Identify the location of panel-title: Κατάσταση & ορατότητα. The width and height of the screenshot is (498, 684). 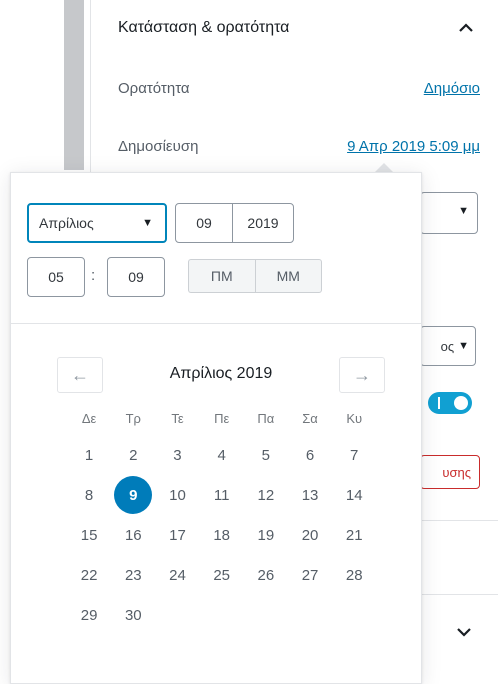
(204, 27).